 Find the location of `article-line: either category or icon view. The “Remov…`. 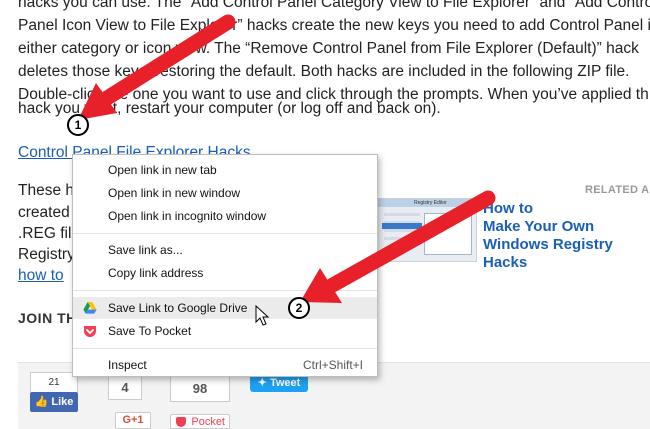

article-line: either category or icon view. The “Remov… is located at coordinates (328, 48).